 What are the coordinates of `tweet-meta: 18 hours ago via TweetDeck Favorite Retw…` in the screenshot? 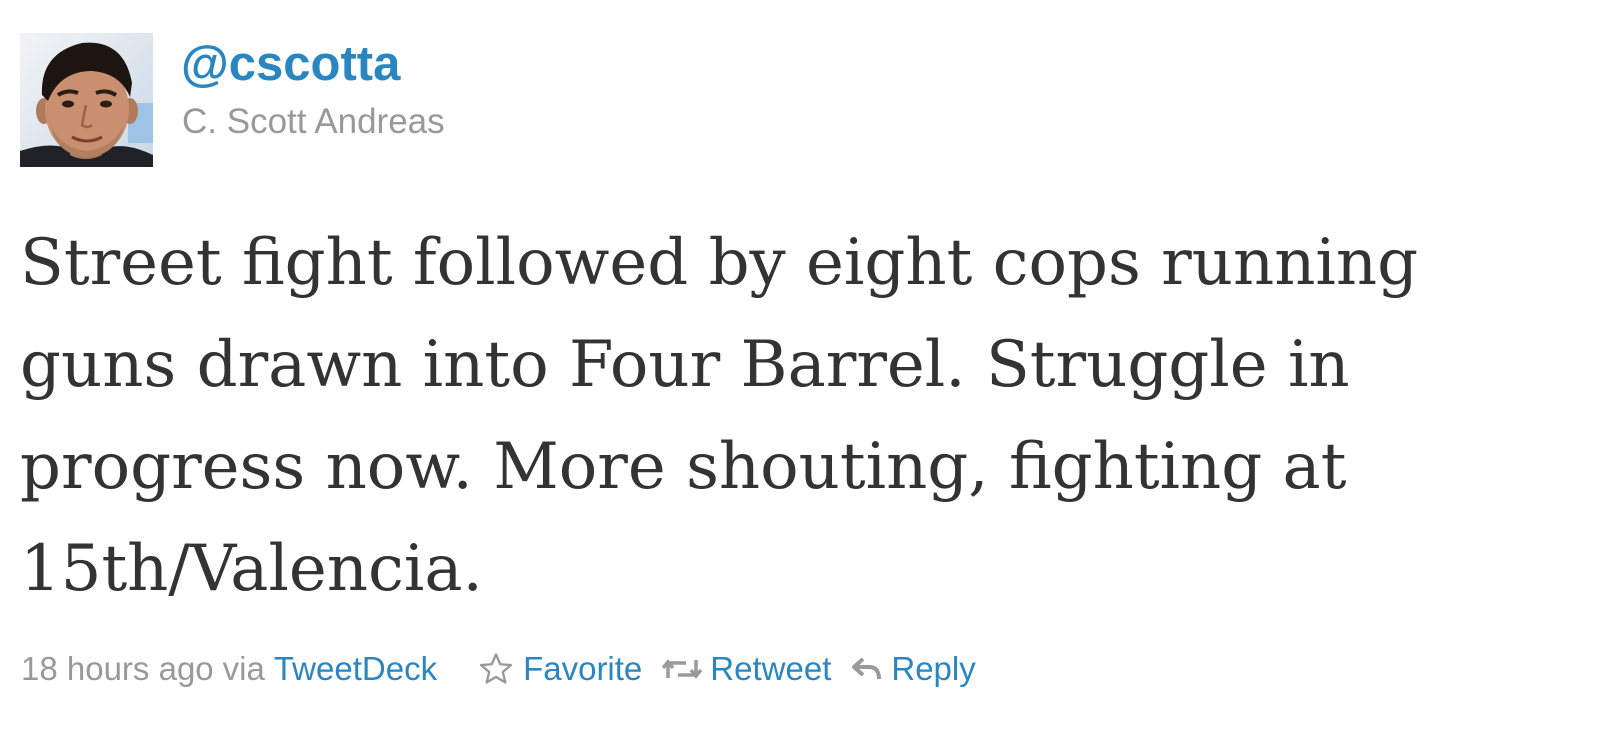 It's located at (498, 669).